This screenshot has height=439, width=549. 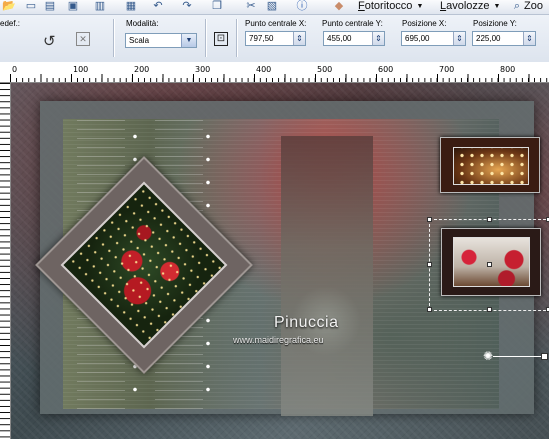 What do you see at coordinates (251, 6) in the screenshot?
I see `cut-icon: ✂` at bounding box center [251, 6].